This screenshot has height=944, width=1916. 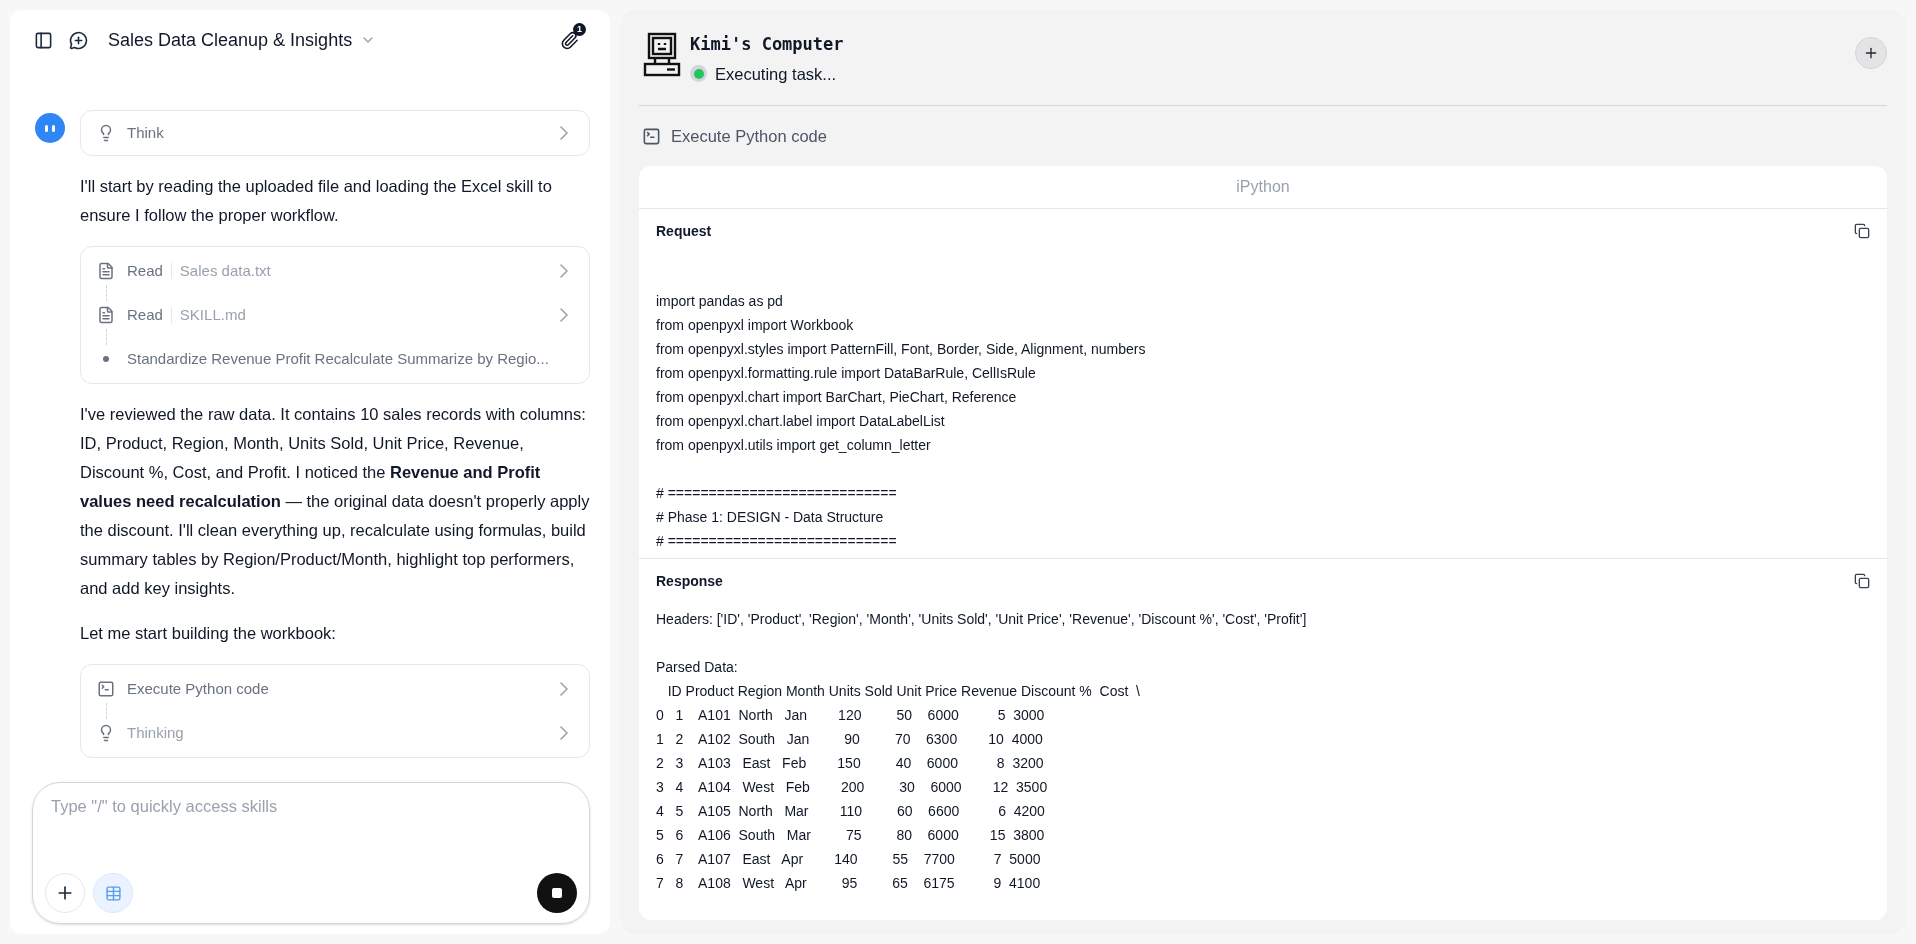 I want to click on file-name: Sales data.txt, so click(x=225, y=270).